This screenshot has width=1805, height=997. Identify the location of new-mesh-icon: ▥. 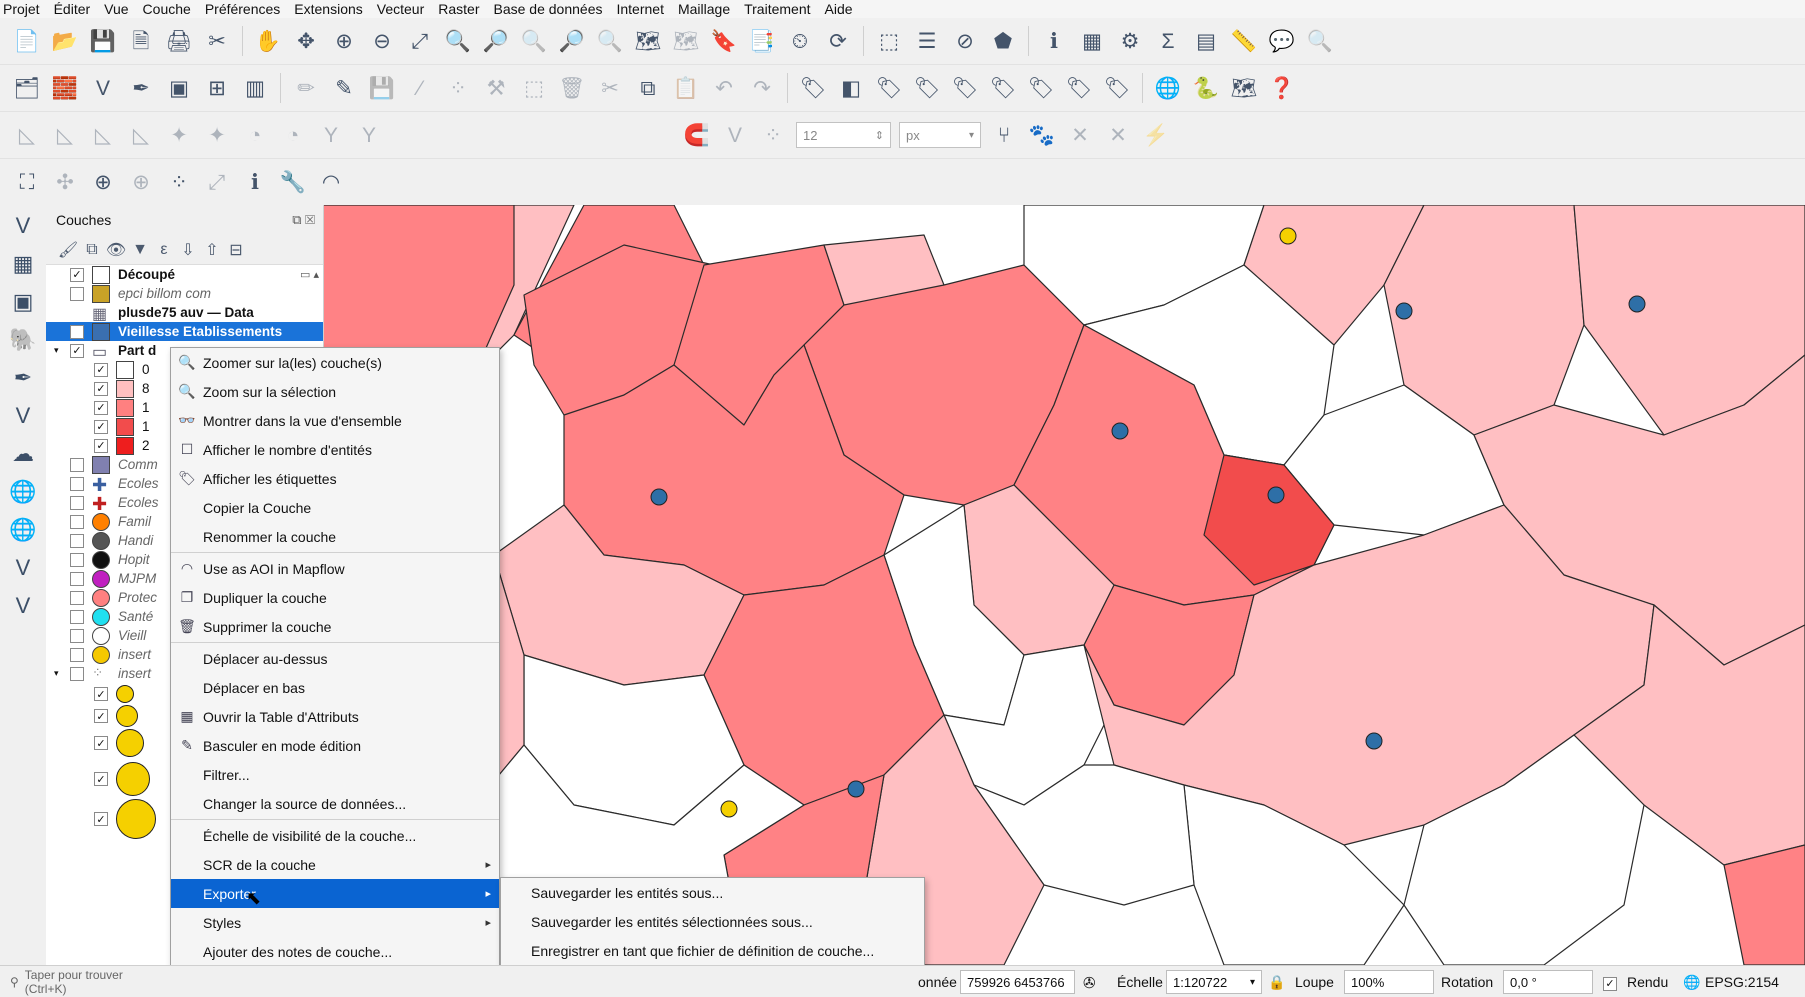
(255, 88).